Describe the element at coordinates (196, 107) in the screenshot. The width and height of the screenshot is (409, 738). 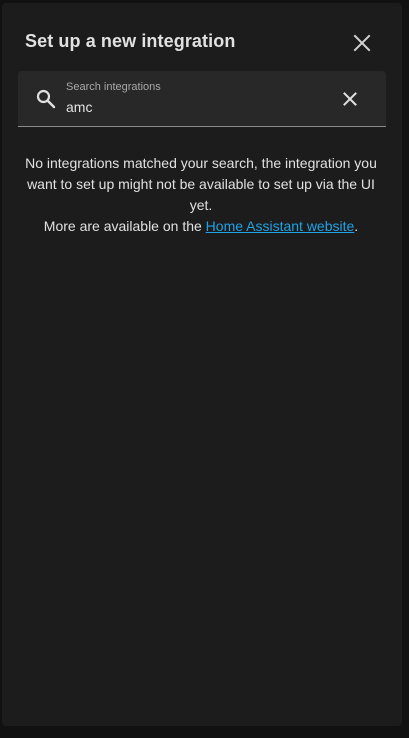
I see `search-input` at that location.